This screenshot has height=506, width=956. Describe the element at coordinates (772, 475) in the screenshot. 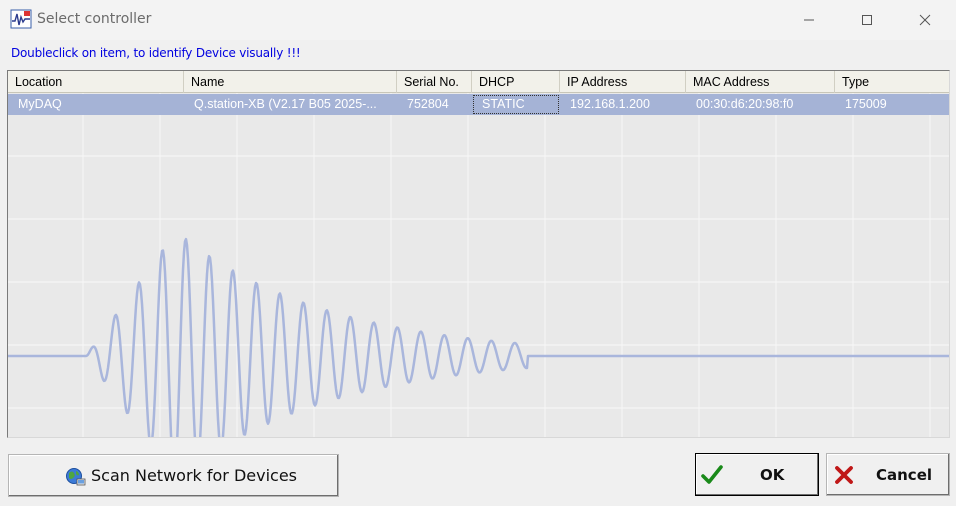

I see `ok-button-label: OK` at that location.